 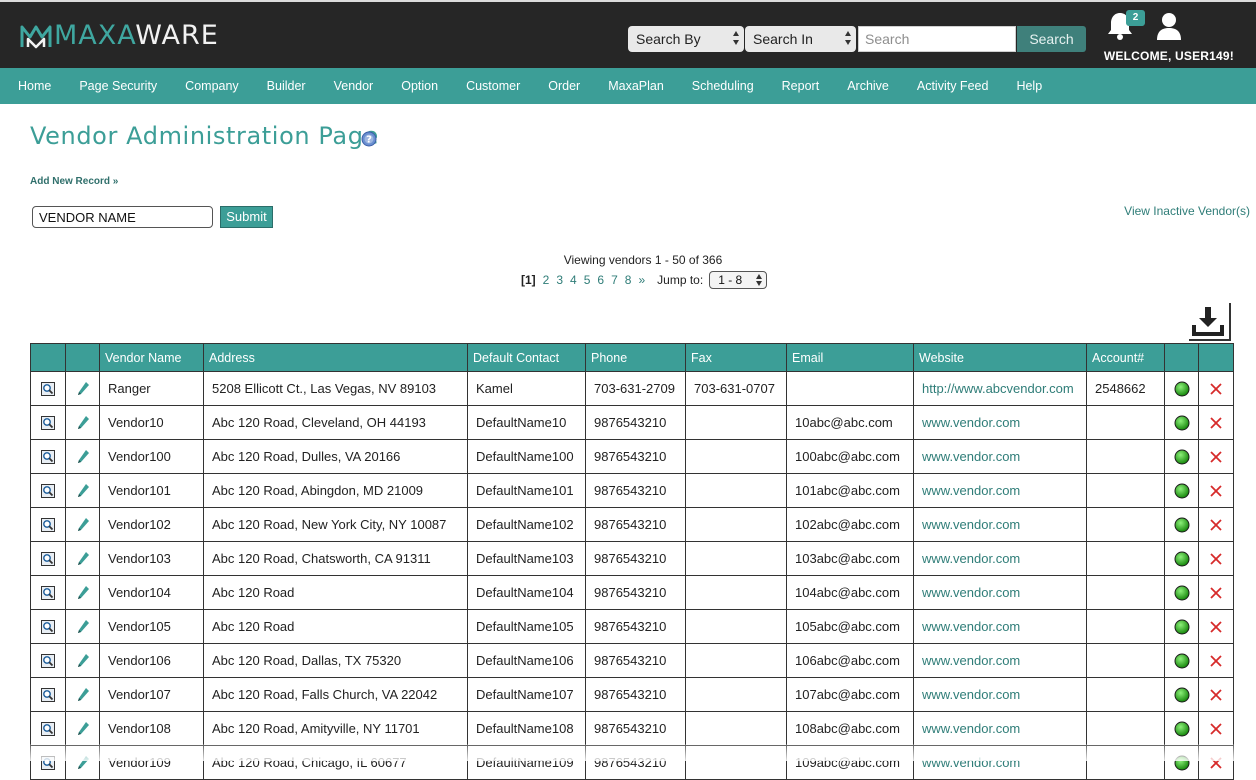 What do you see at coordinates (118, 86) in the screenshot?
I see `nav-item-page-security: Page Security` at bounding box center [118, 86].